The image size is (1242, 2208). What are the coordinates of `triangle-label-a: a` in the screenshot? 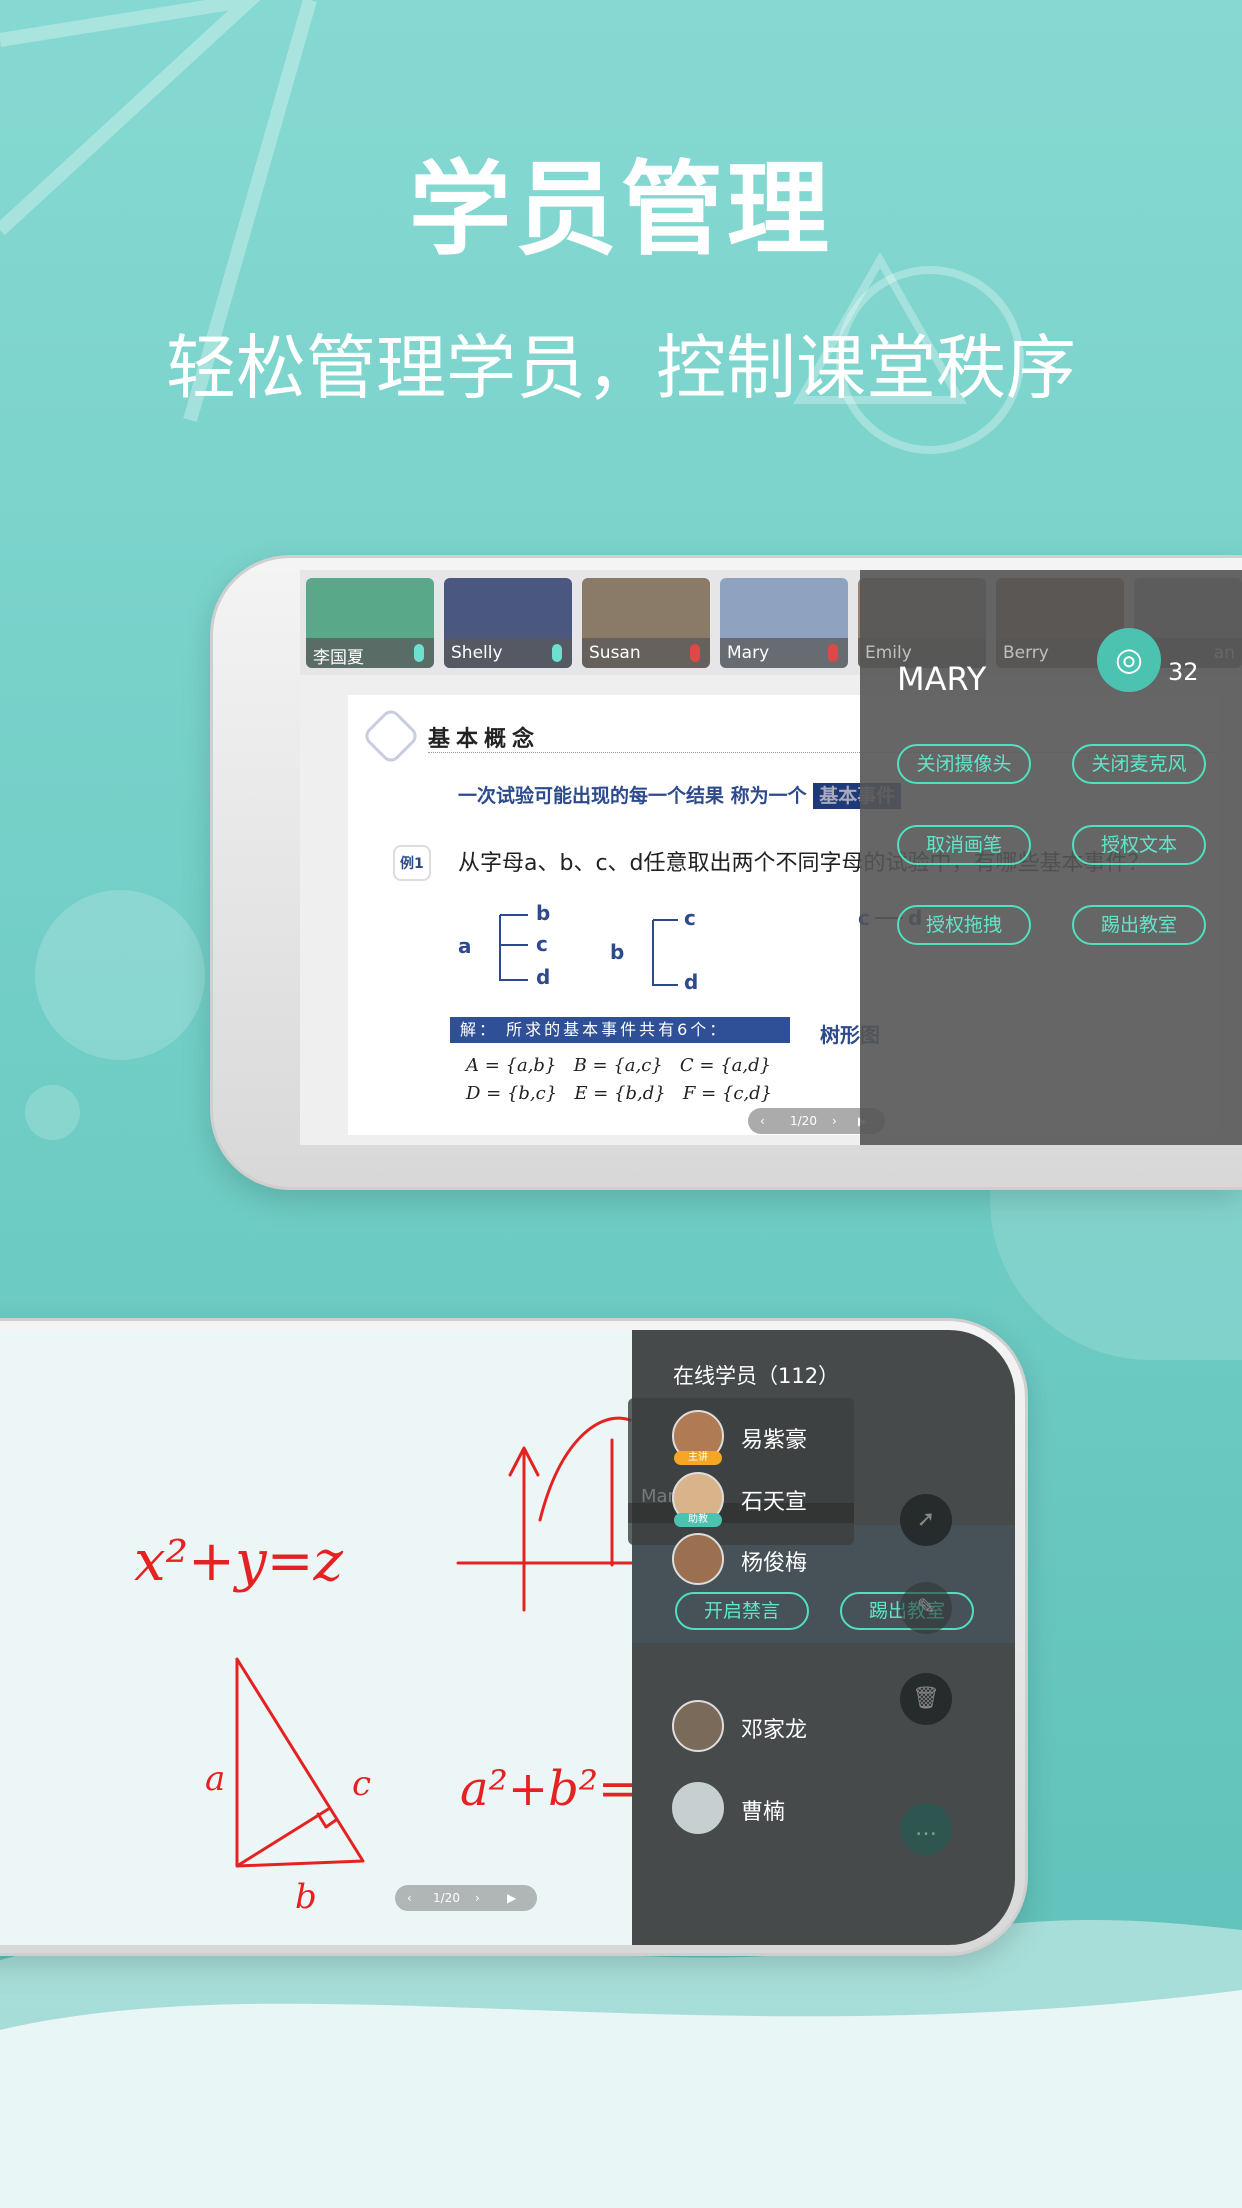 It's located at (215, 1779).